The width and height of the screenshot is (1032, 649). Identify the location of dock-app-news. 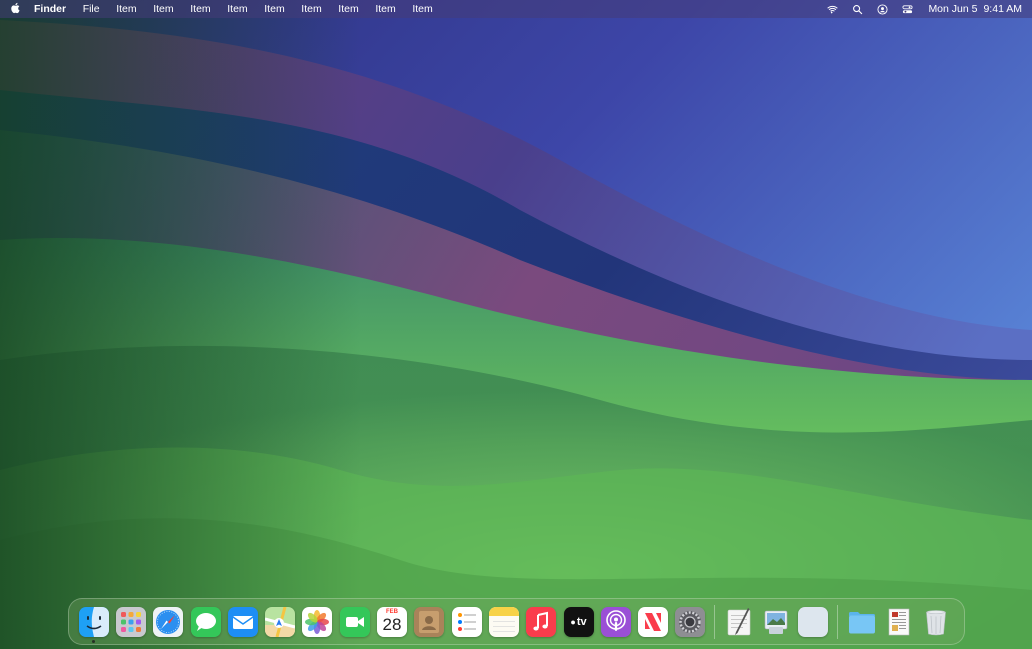
(652, 621).